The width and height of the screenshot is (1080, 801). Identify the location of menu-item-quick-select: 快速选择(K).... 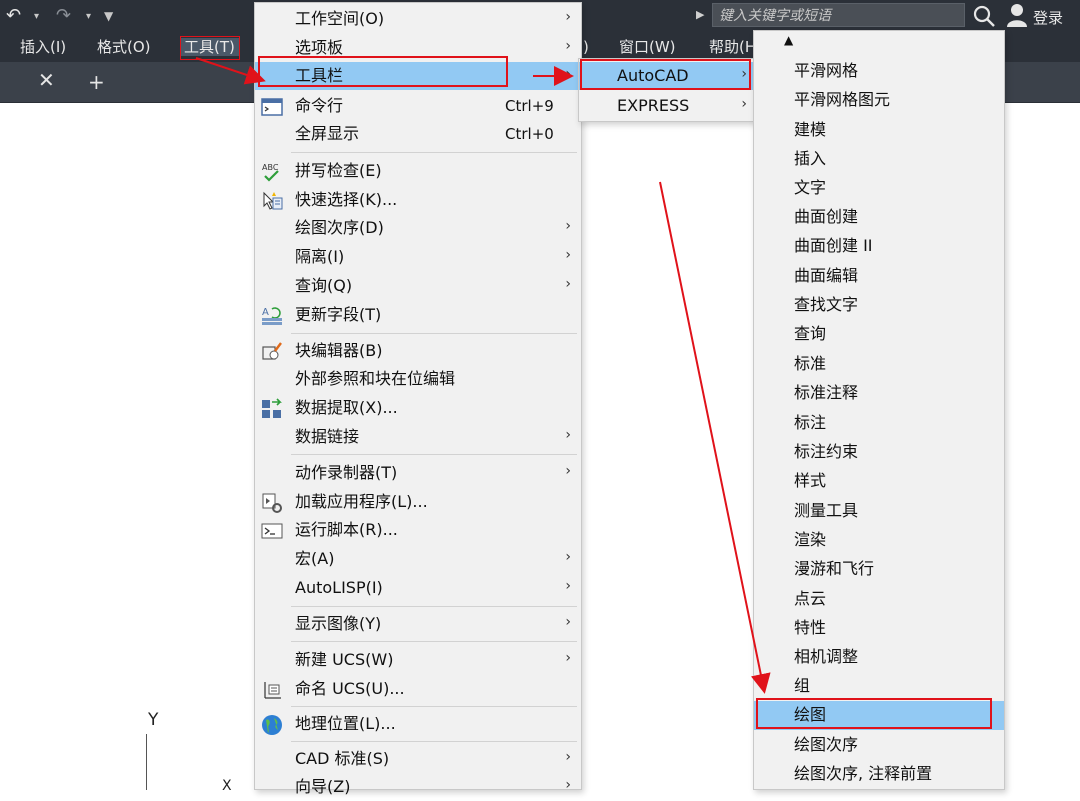
(418, 200).